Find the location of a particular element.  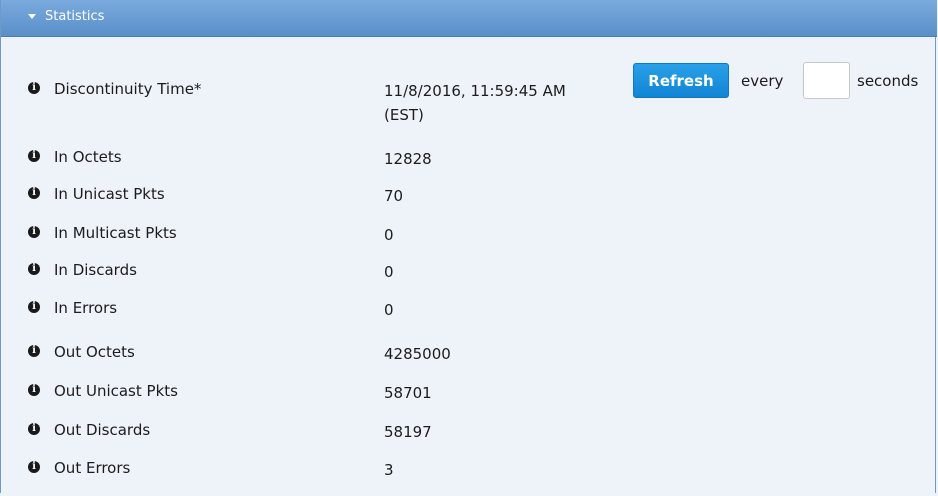

stat-value: 70 is located at coordinates (394, 196).